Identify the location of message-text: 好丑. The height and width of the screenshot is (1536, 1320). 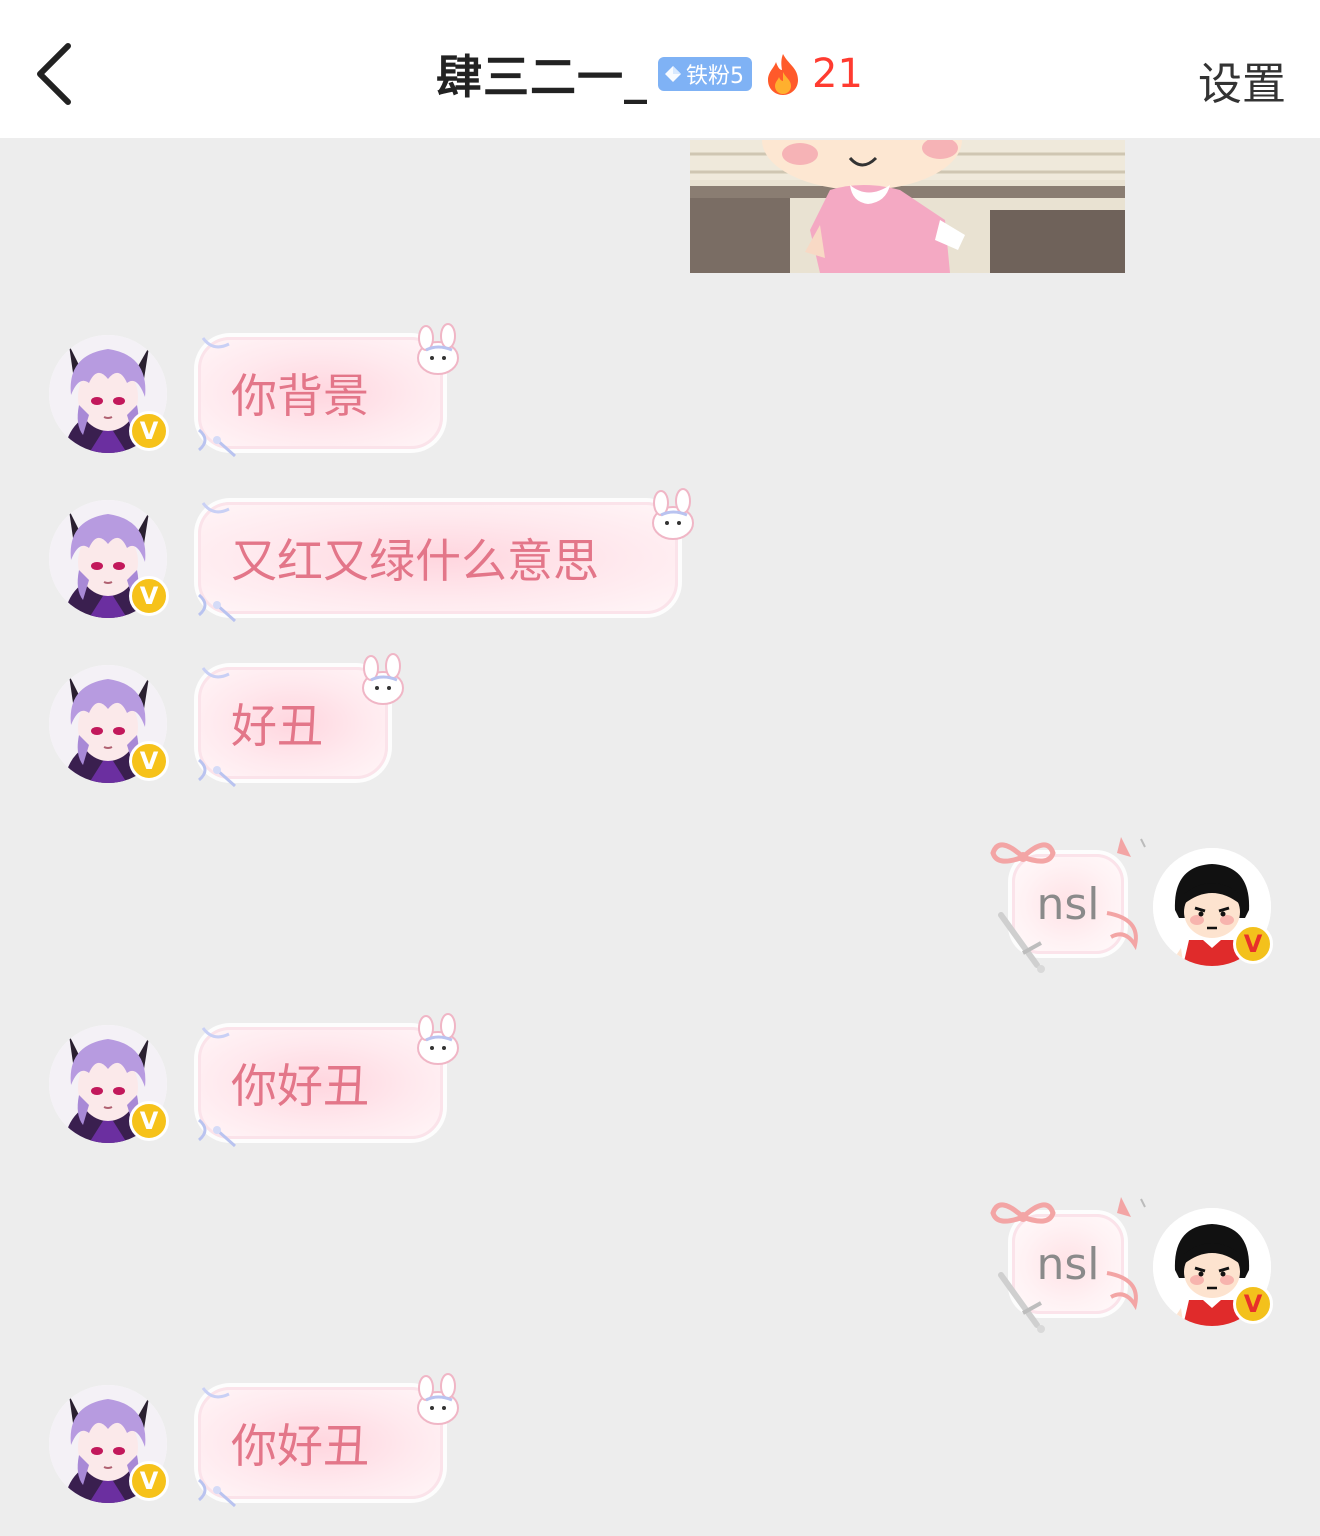
(277, 726).